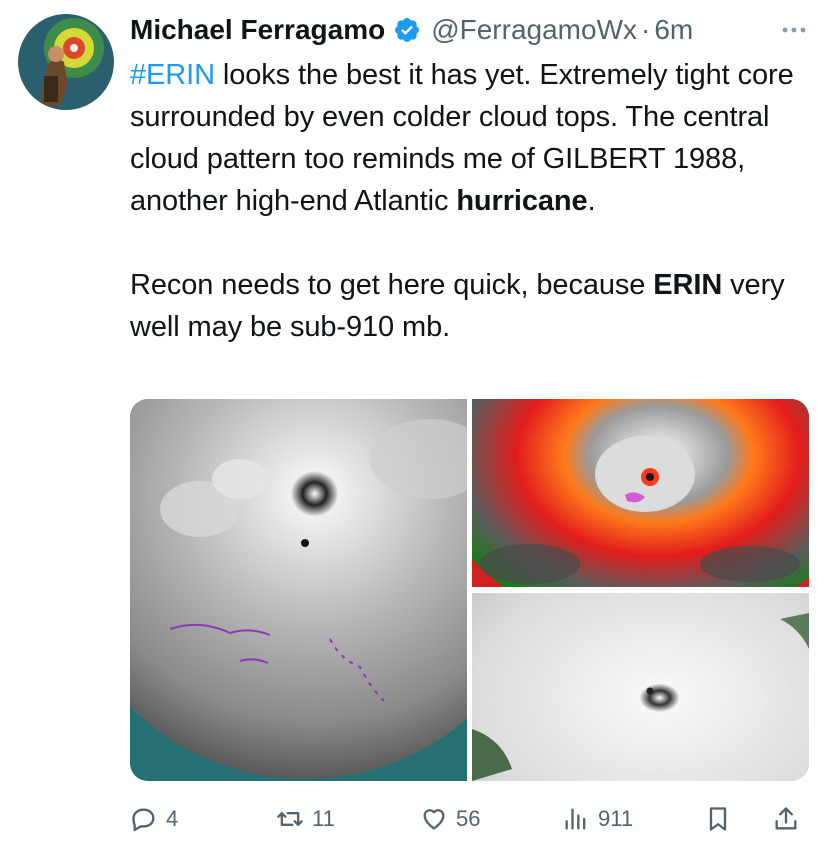 The width and height of the screenshot is (828, 850). Describe the element at coordinates (673, 30) in the screenshot. I see `timestamp: 6m` at that location.